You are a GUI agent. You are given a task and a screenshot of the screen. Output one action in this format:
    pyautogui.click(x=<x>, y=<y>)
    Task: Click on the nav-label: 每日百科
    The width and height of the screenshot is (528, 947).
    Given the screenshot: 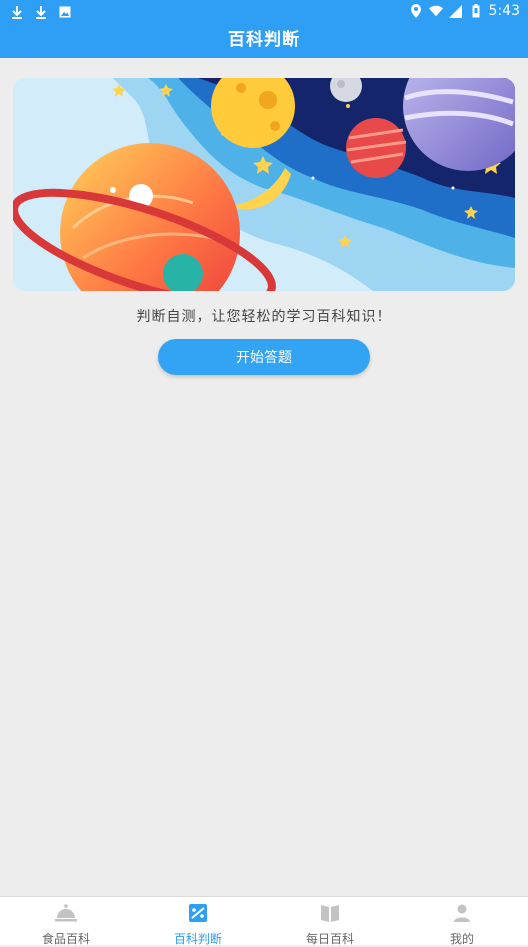 What is the action you would take?
    pyautogui.click(x=329, y=939)
    